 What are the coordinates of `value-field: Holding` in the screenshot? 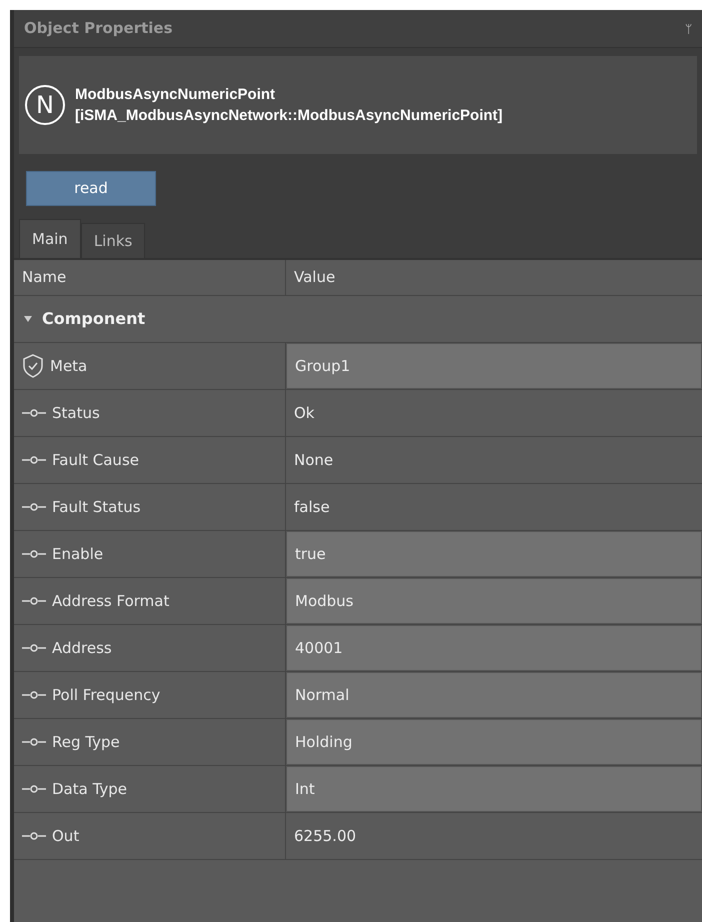 It's located at (494, 742).